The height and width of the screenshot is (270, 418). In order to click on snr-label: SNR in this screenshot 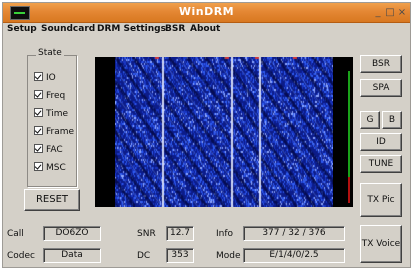, I will do `click(146, 234)`.